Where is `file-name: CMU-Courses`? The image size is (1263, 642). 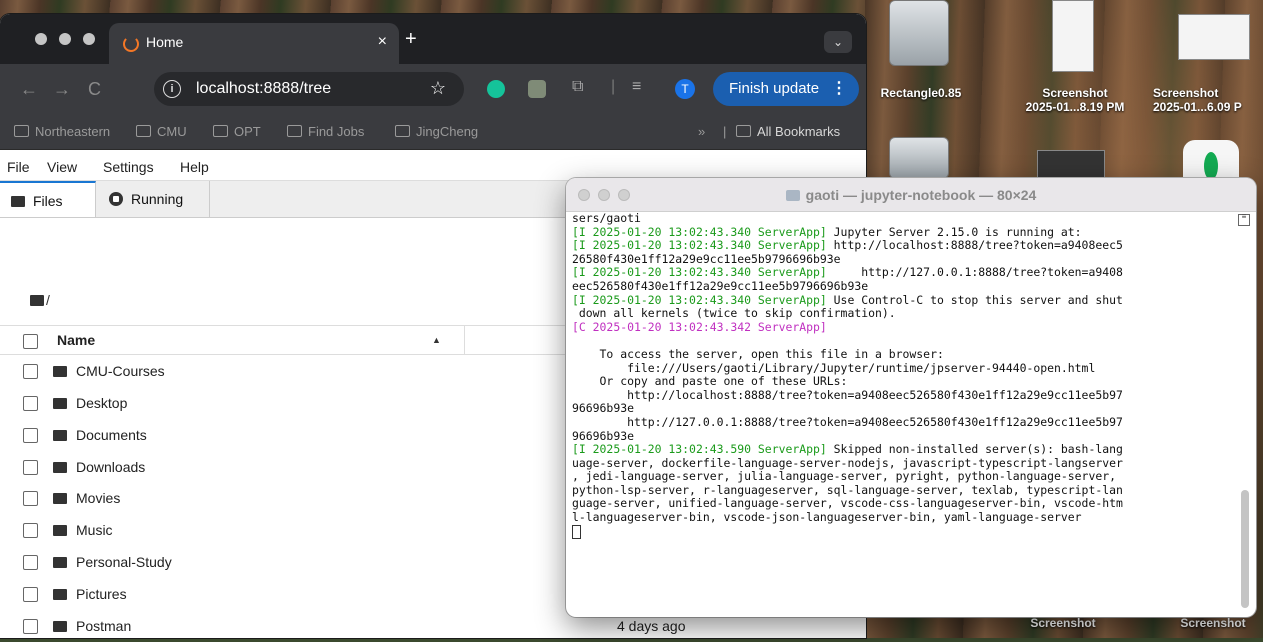 file-name: CMU-Courses is located at coordinates (120, 371).